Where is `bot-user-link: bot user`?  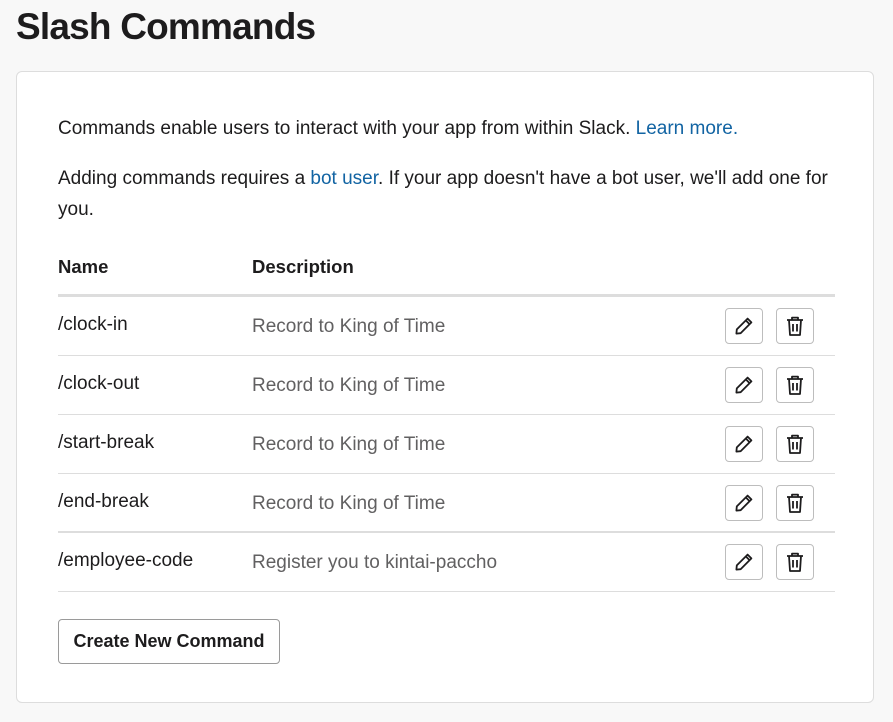 bot-user-link: bot user is located at coordinates (344, 178).